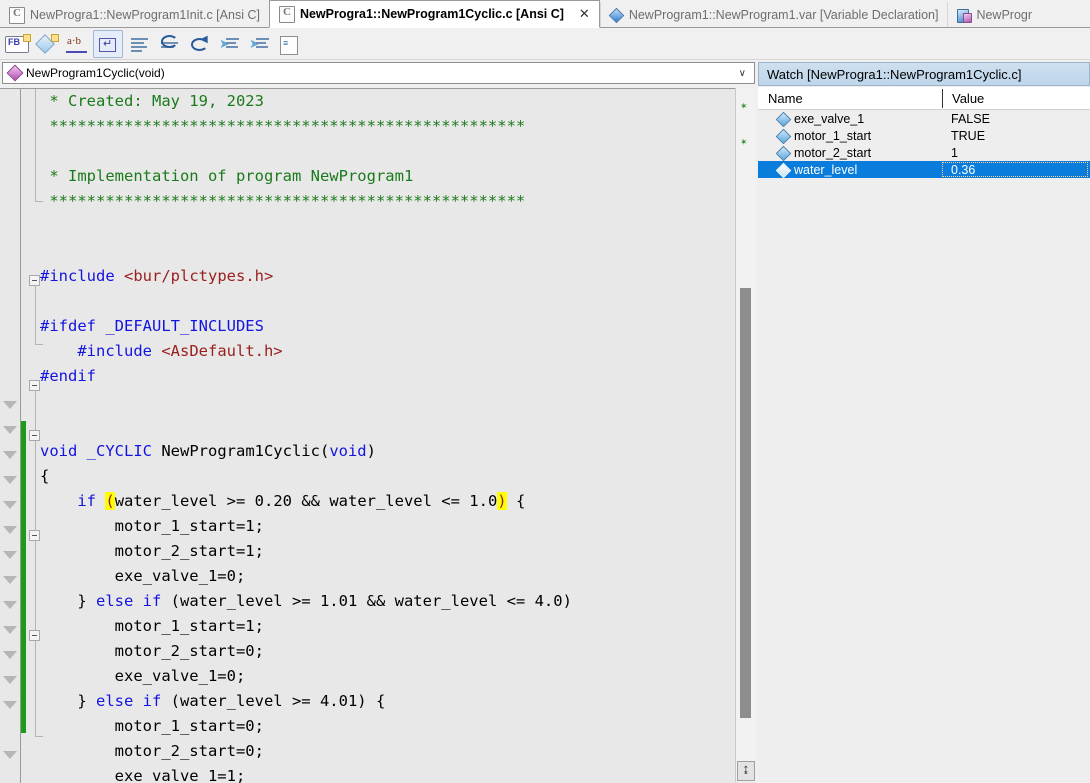 The height and width of the screenshot is (783, 1090). I want to click on code-line: exe_valve_1=1;, so click(397, 773).